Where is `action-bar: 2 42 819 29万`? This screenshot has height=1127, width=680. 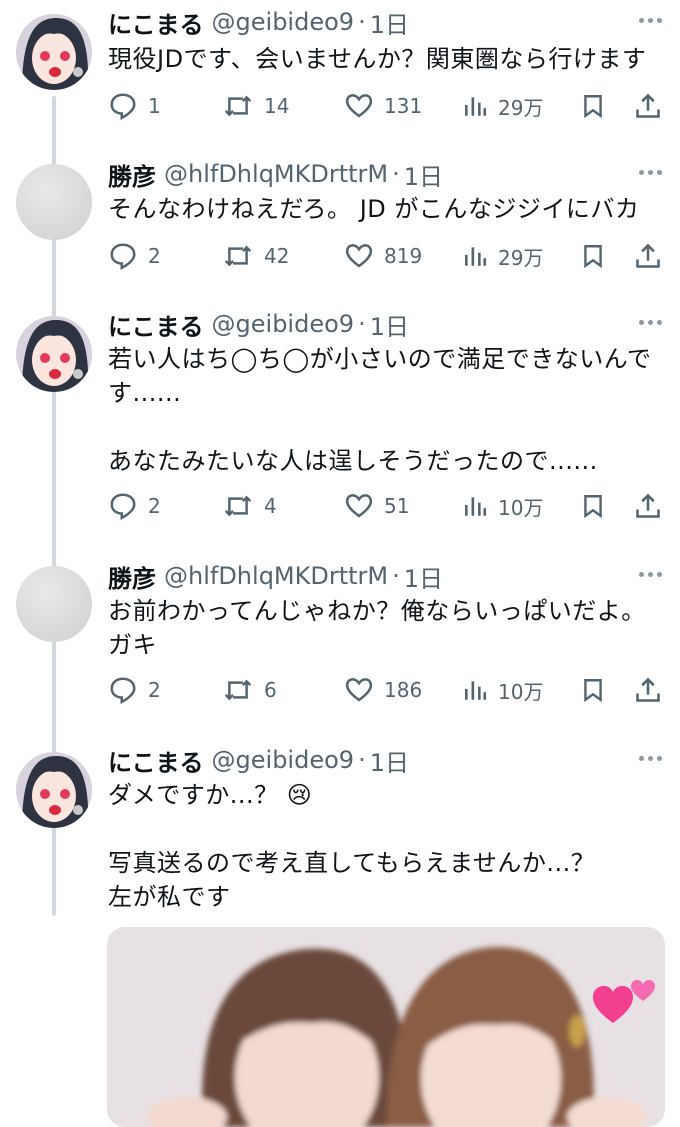 action-bar: 2 42 819 29万 is located at coordinates (388, 256).